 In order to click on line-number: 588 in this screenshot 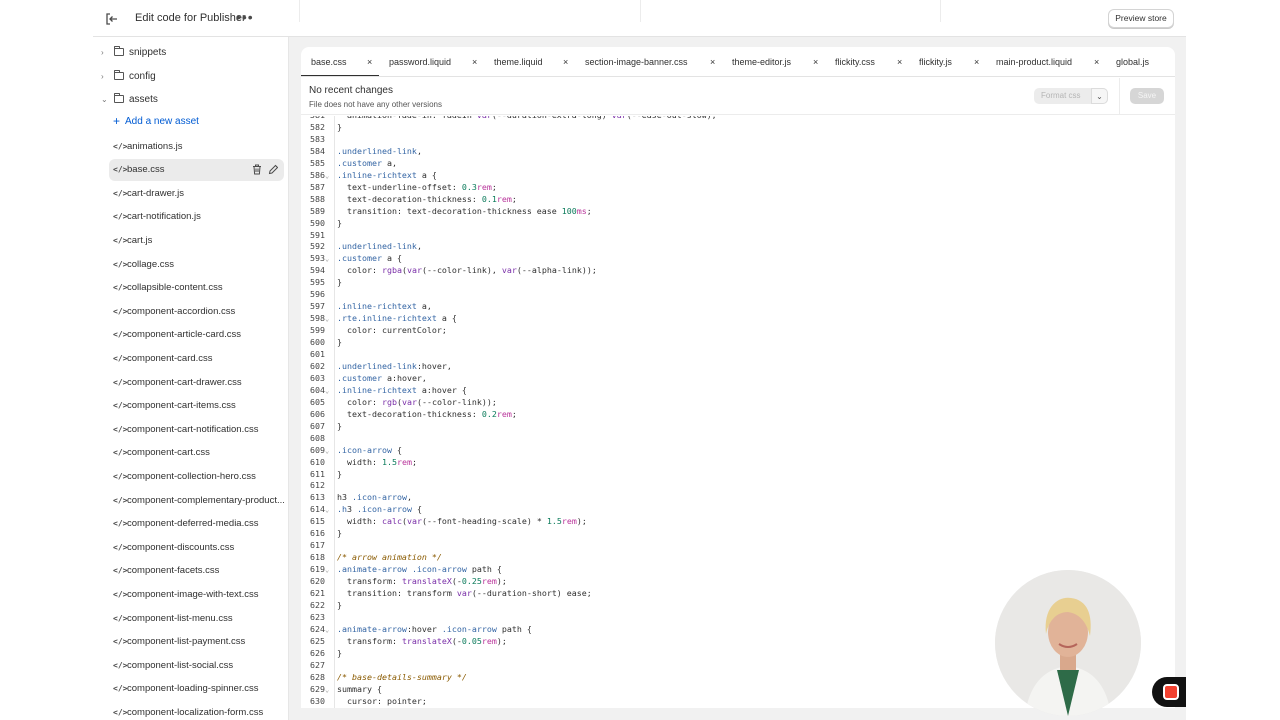, I will do `click(317, 198)`.